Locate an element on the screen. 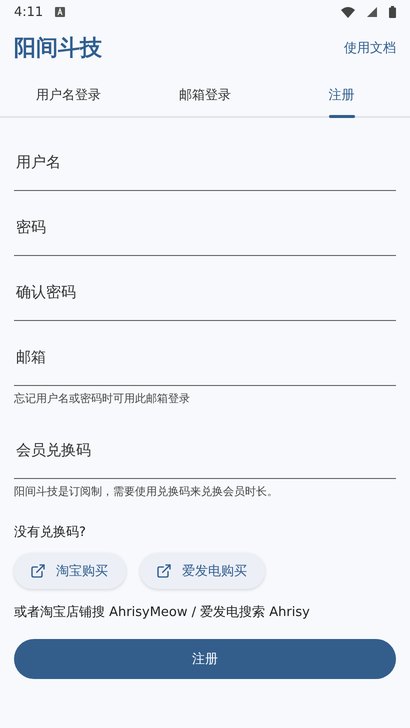 This screenshot has width=410, height=728. docs-link: 使用文档 is located at coordinates (370, 48).